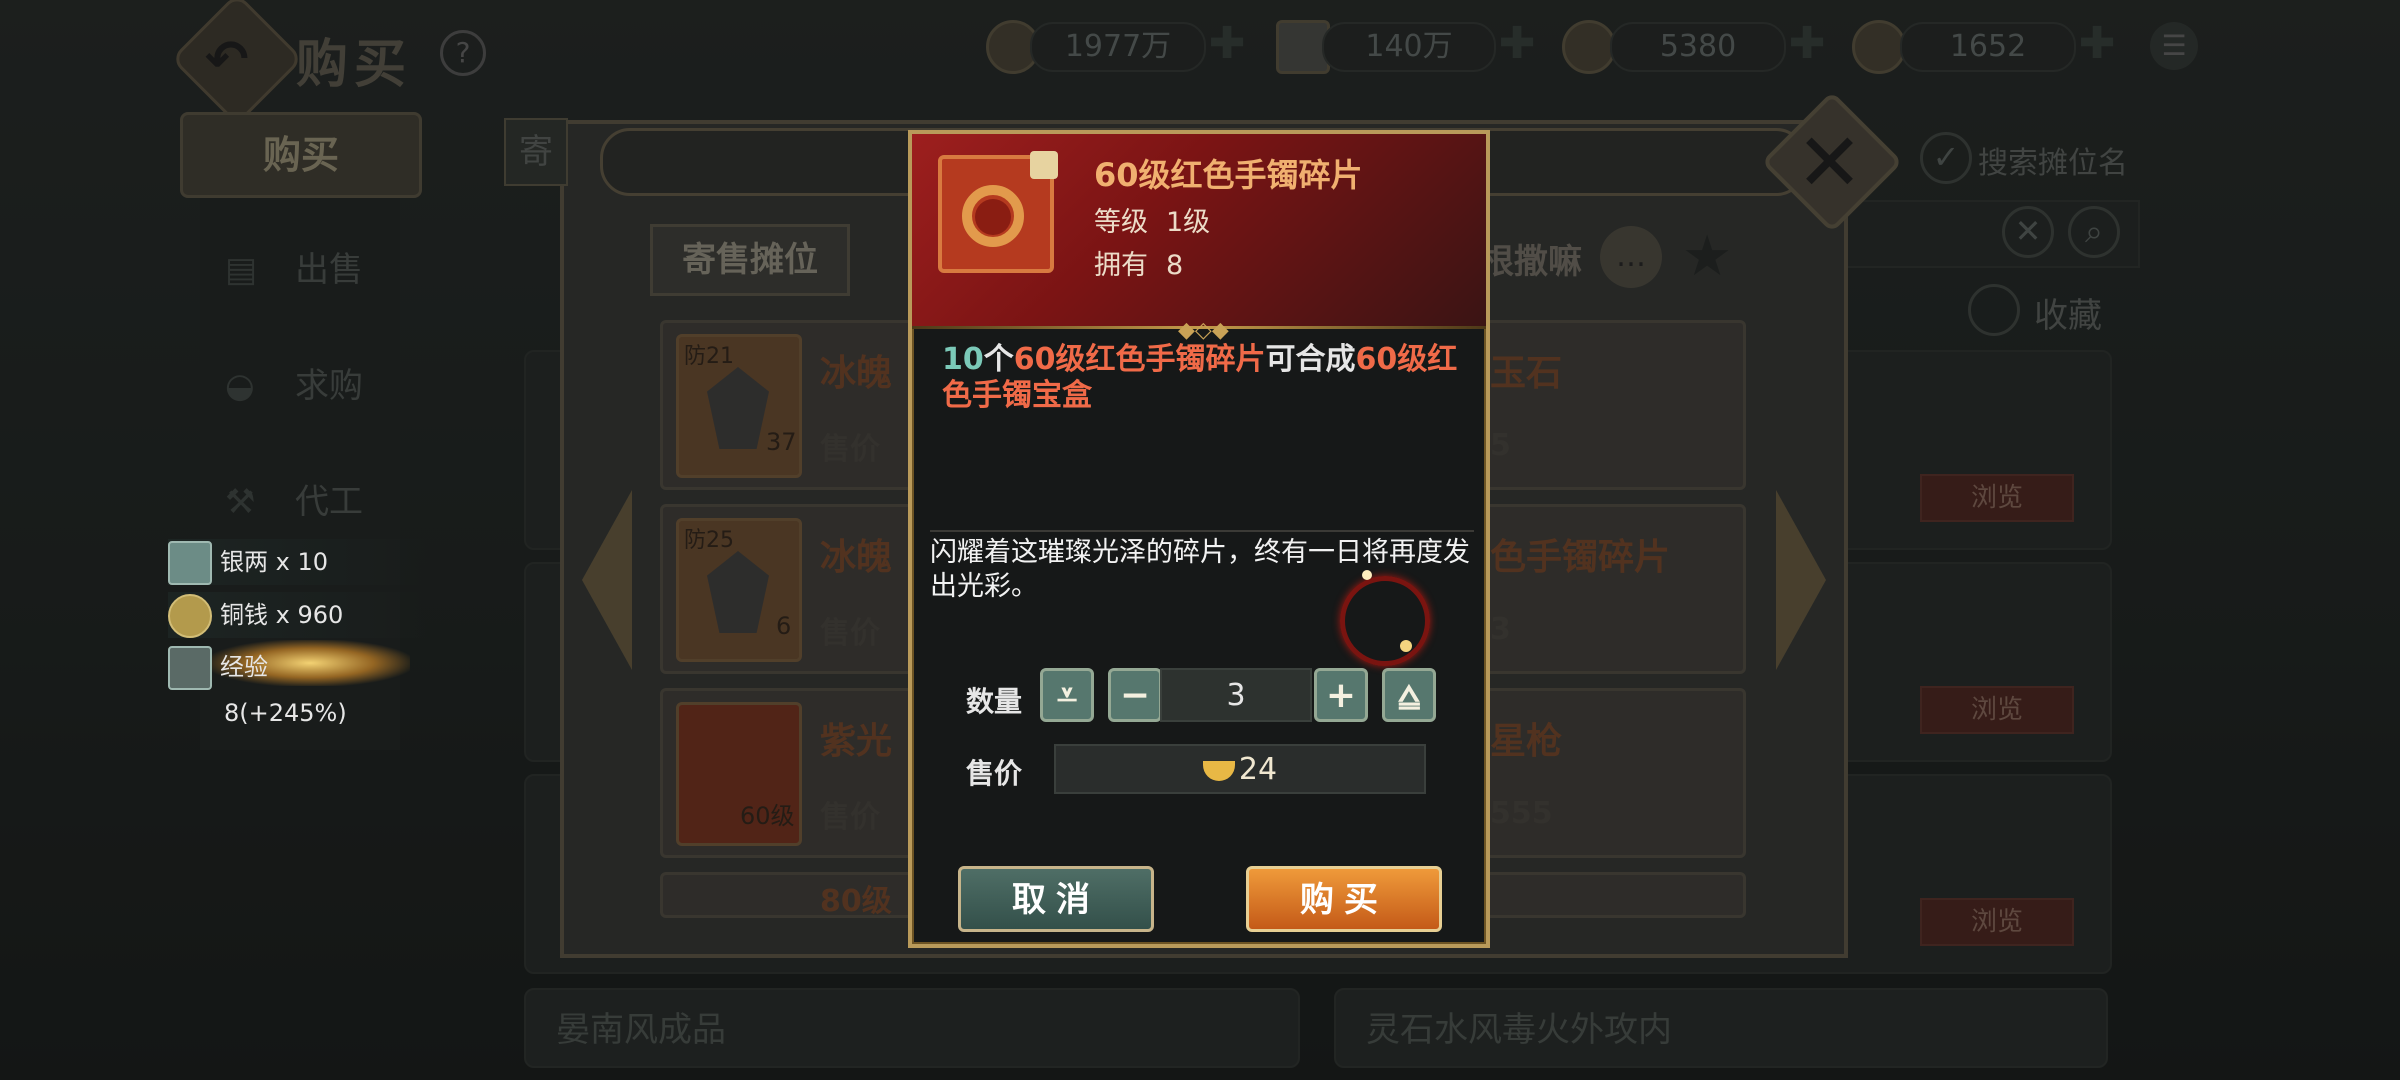 Image resolution: width=2400 pixels, height=1080 pixels. What do you see at coordinates (1310, 359) in the screenshot?
I see `compose-verb: 可合成` at bounding box center [1310, 359].